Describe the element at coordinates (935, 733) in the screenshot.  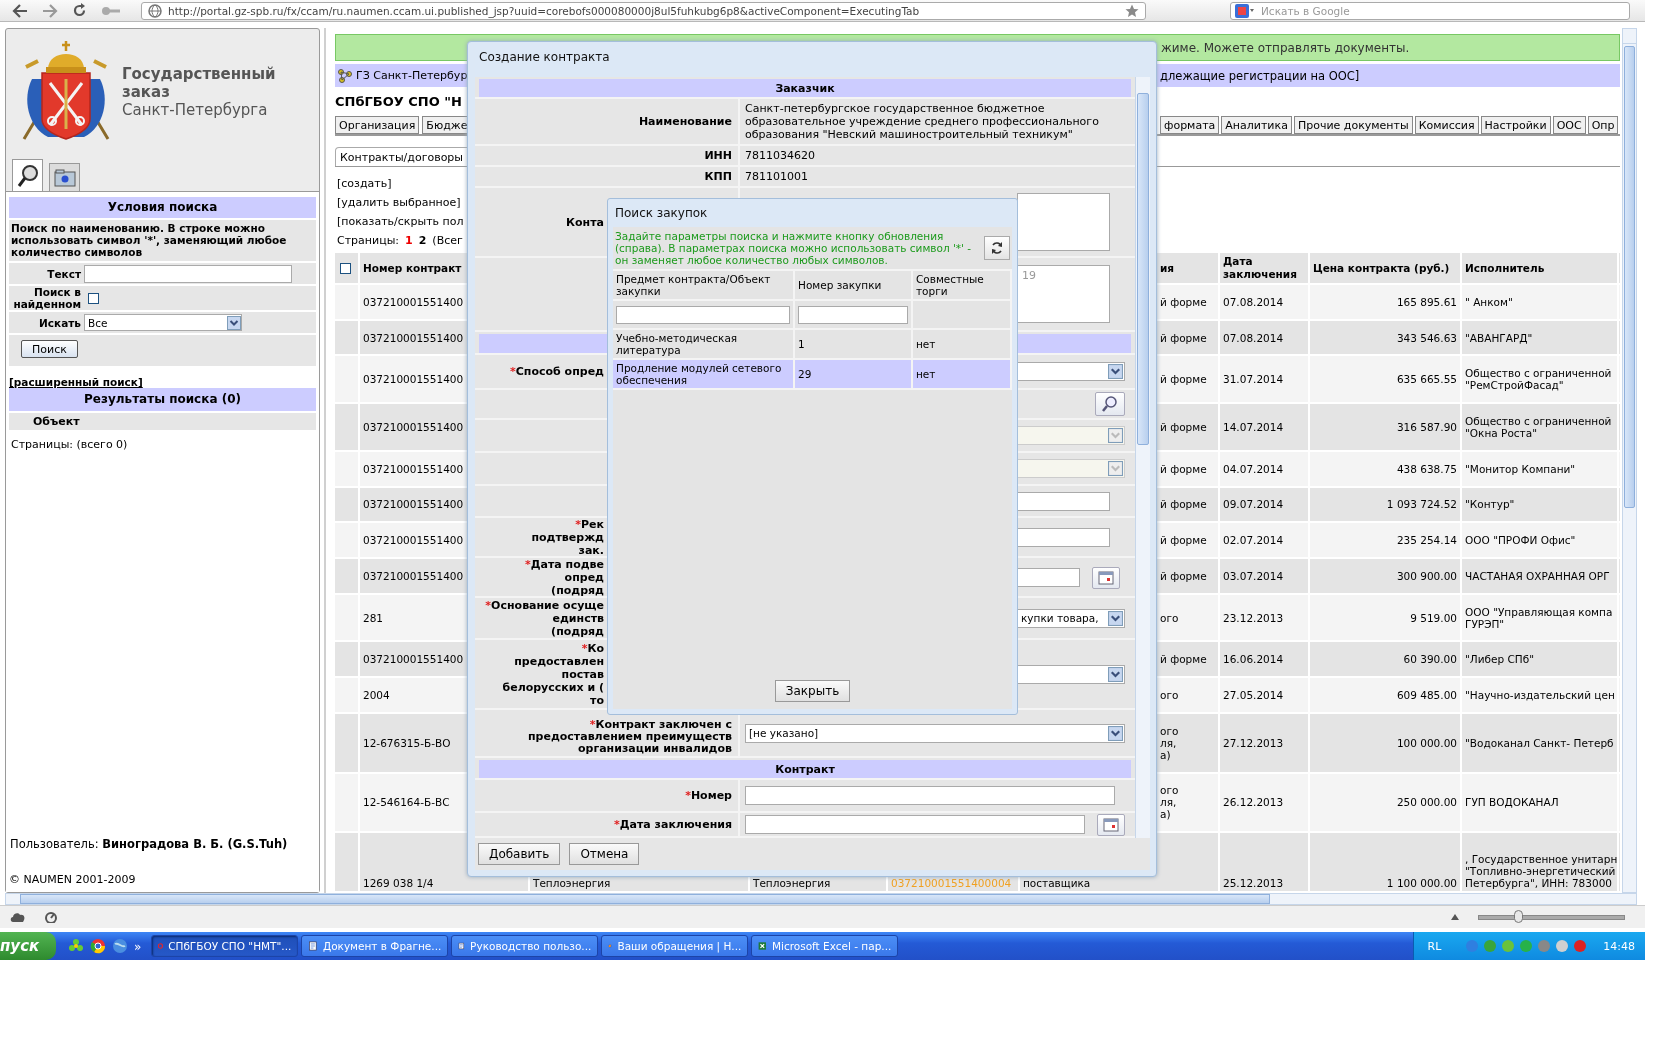
I see `dropdown: [не указано]` at that location.